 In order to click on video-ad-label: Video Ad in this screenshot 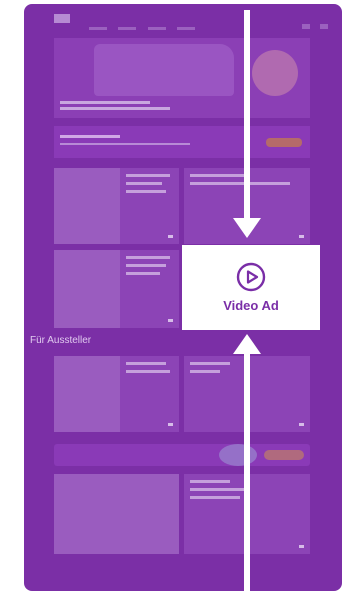, I will do `click(251, 305)`.